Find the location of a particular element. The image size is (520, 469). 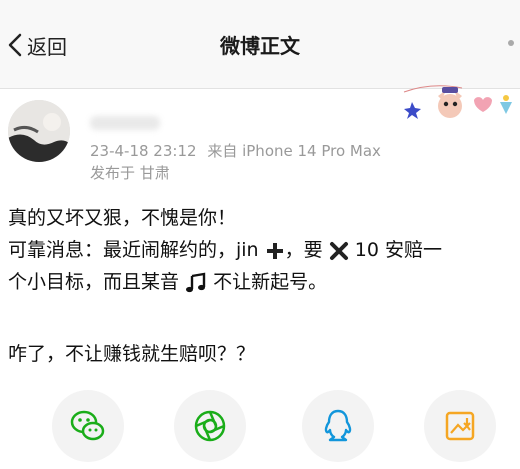

avatar-image is located at coordinates (39, 131).